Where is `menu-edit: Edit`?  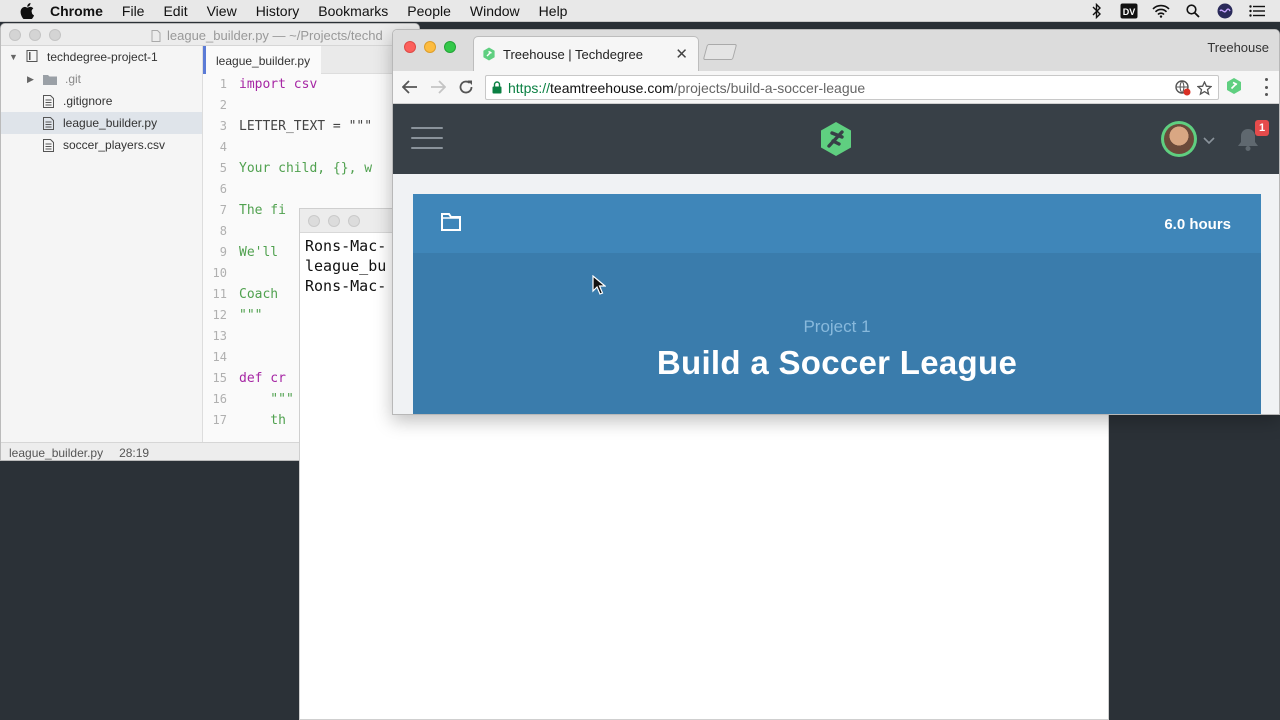
menu-edit: Edit is located at coordinates (175, 11).